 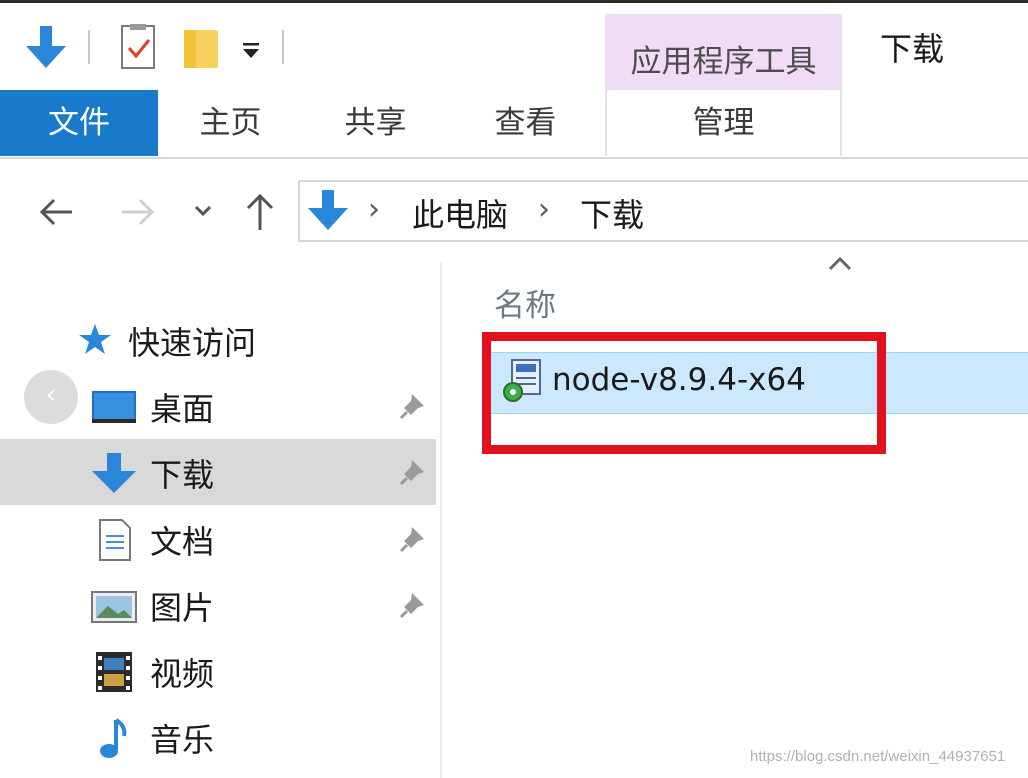 I want to click on pictures-icon, so click(x=114, y=606).